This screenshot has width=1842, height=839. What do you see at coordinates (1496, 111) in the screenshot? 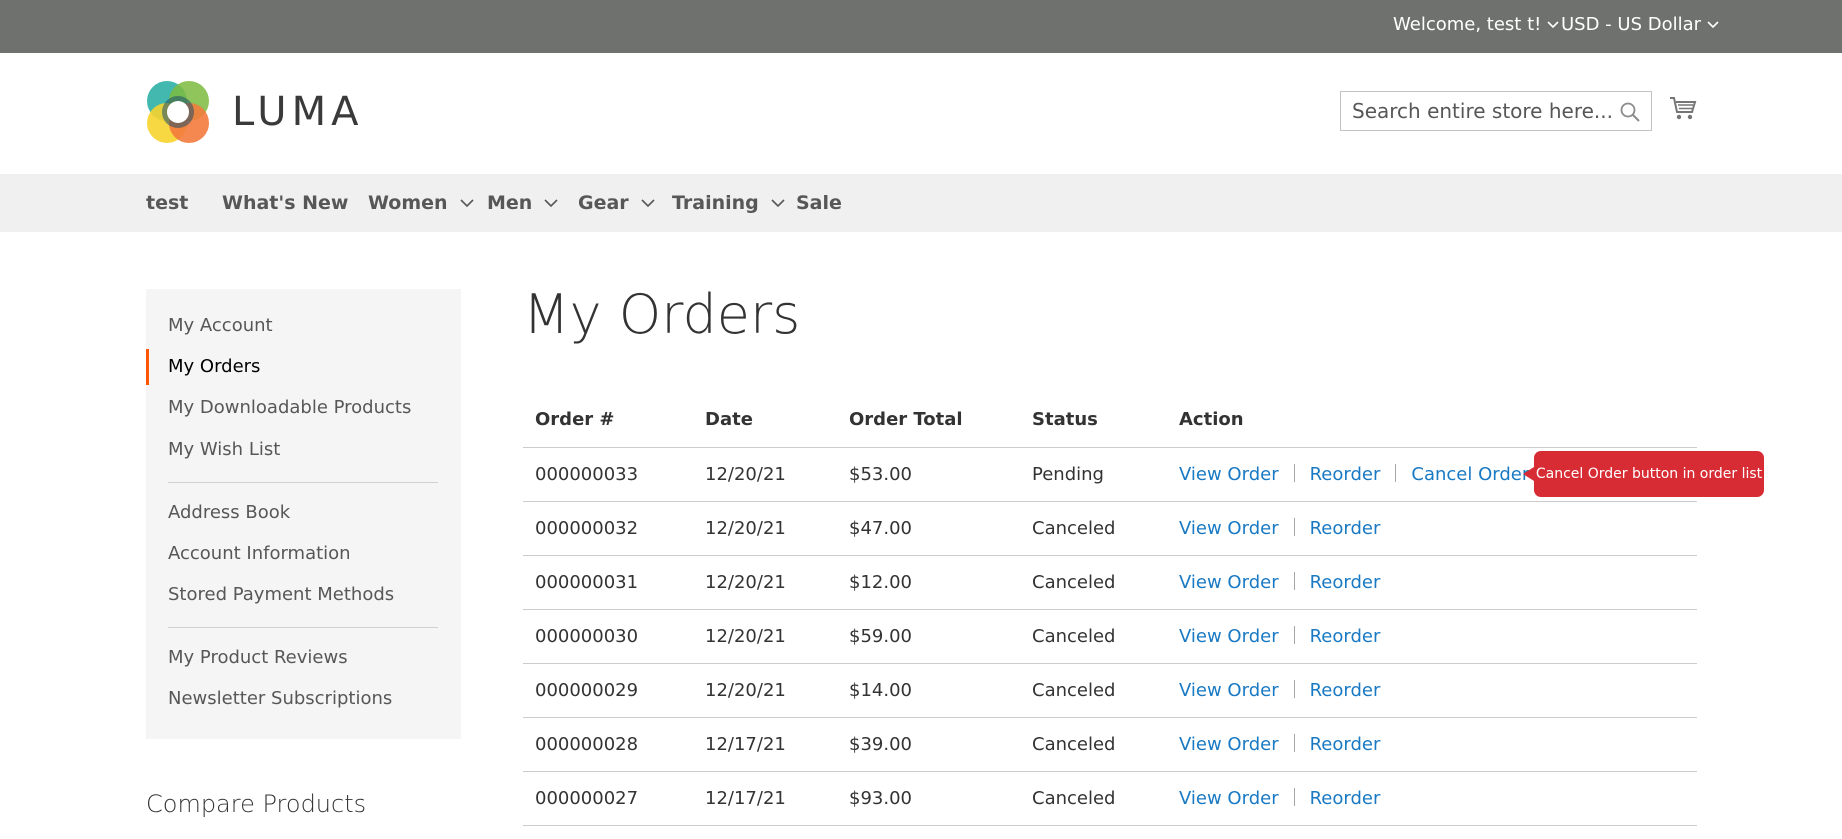
I see `search-input` at bounding box center [1496, 111].